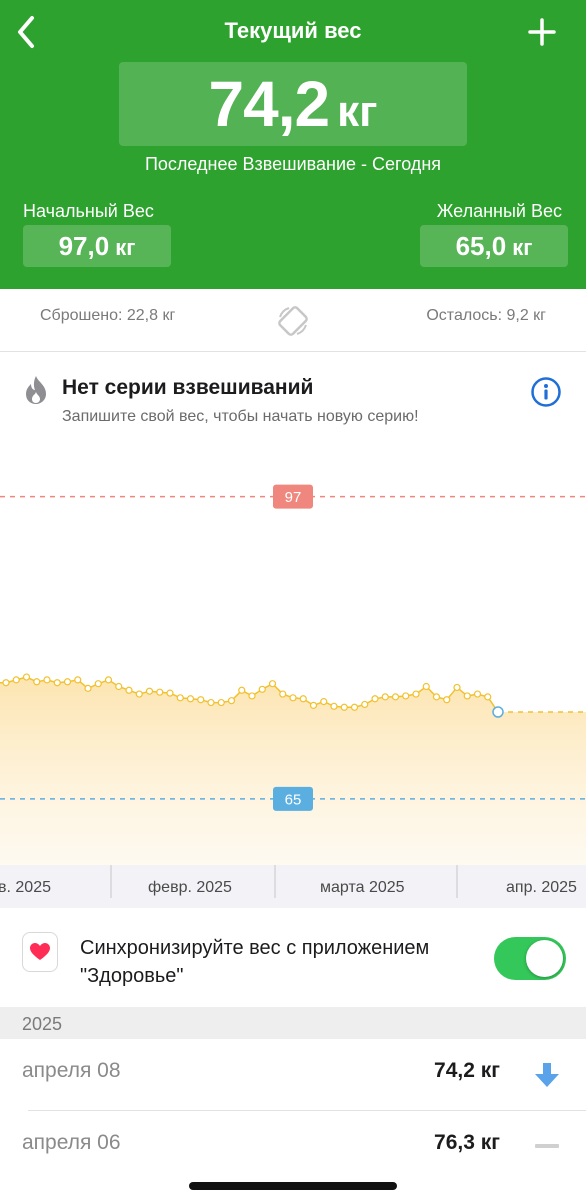  Describe the element at coordinates (544, 958) in the screenshot. I see `toggle-knob` at that location.